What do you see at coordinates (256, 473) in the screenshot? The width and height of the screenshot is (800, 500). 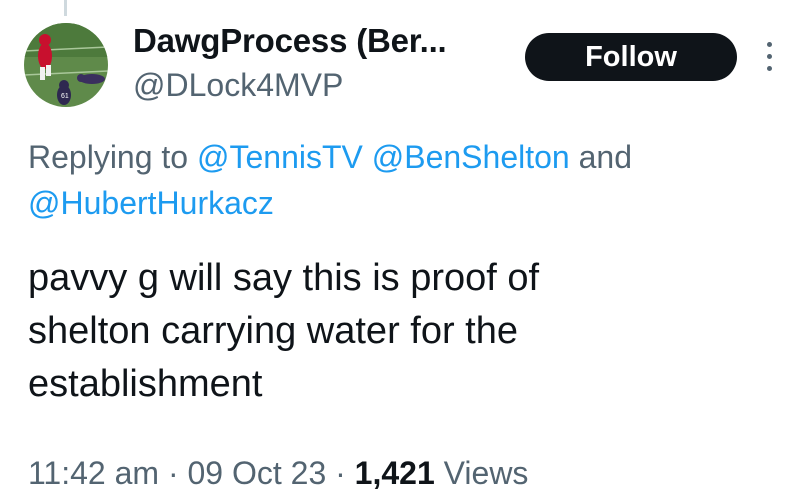 I see `tweet-date: 09 Oct 23` at bounding box center [256, 473].